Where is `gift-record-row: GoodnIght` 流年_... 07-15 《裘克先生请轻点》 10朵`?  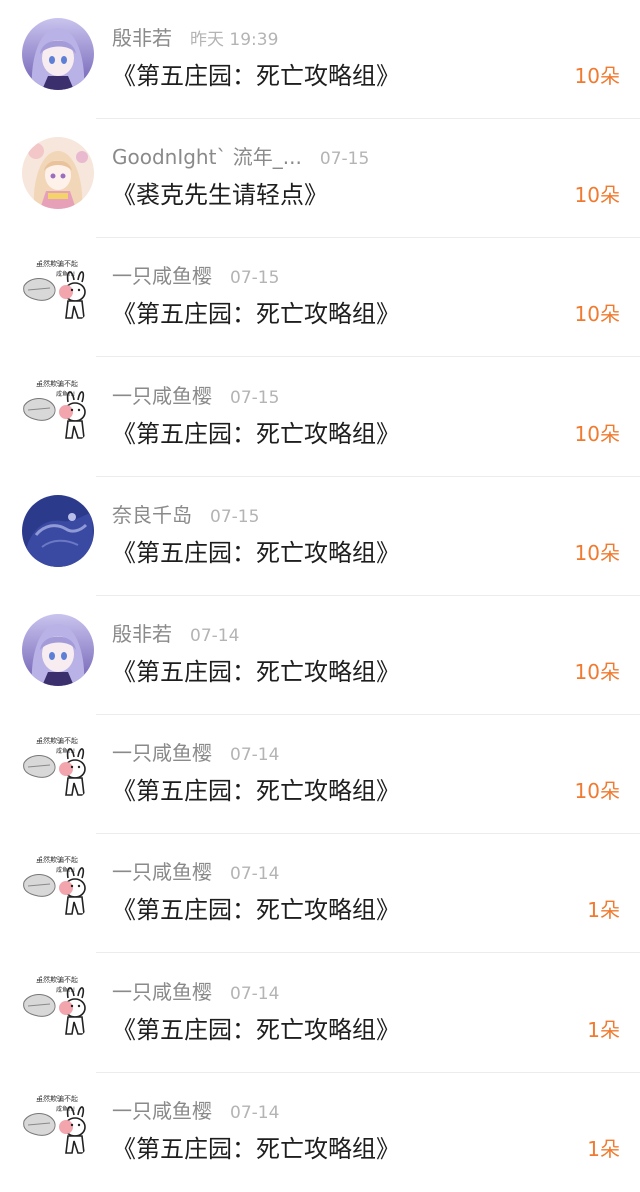 gift-record-row: GoodnIght` 流年_... 07-15 《裘克先生请轻点》 10朵 is located at coordinates (320, 178).